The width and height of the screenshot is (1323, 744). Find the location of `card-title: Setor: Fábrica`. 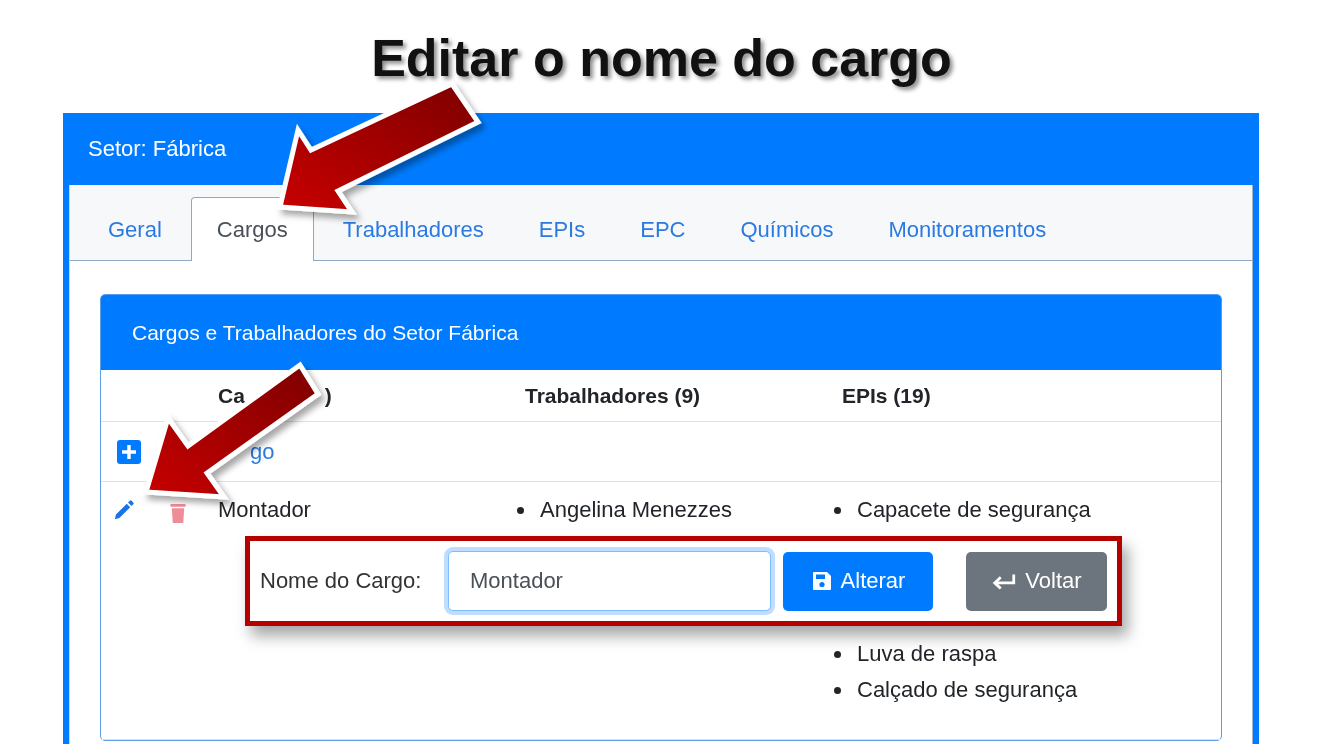

card-title: Setor: Fábrica is located at coordinates (157, 149).